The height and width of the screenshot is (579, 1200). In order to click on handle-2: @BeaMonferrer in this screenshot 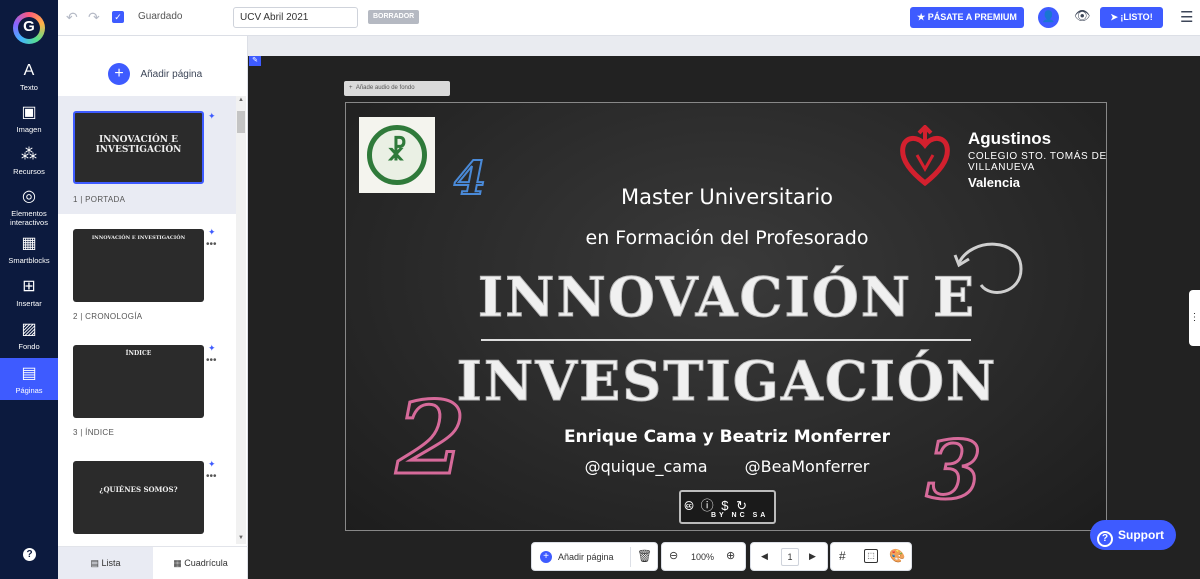, I will do `click(807, 466)`.